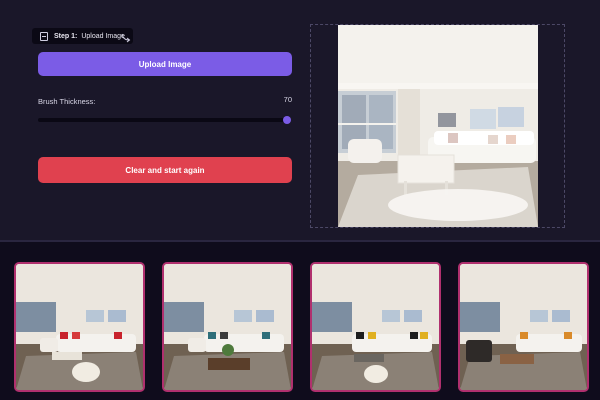 This screenshot has width=600, height=400. I want to click on curved-arrow-icon, so click(126, 38).